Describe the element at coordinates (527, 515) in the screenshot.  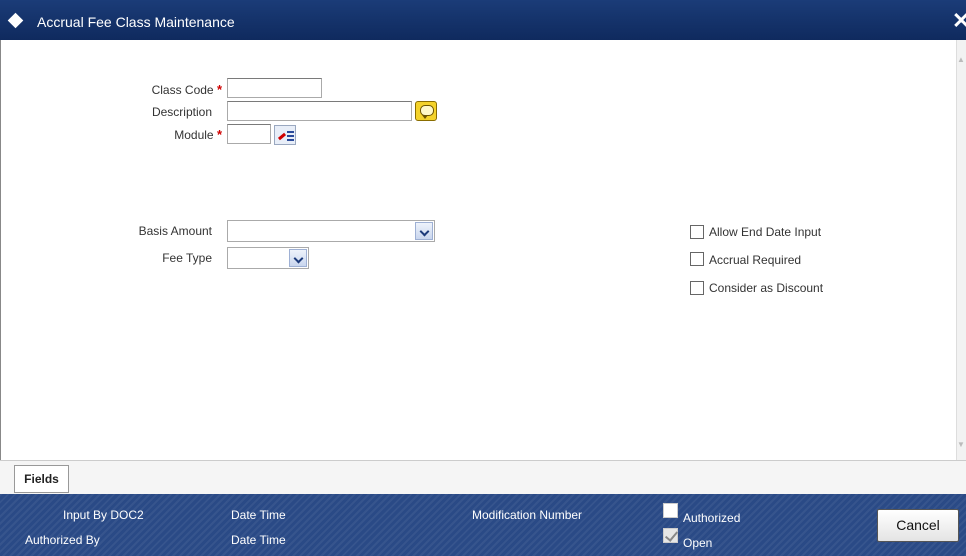
I see `modification-number-label: Modification Number` at that location.